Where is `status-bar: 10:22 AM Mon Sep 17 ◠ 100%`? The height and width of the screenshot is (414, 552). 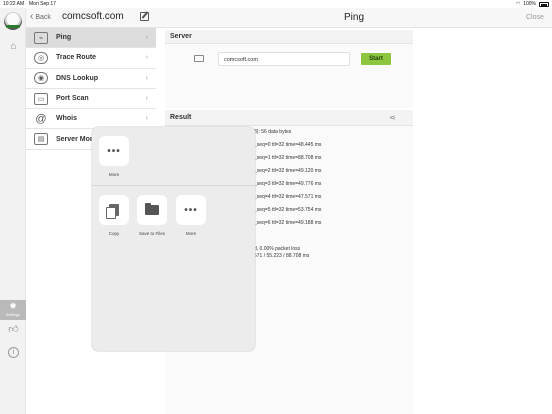
status-bar: 10:22 AM Mon Sep 17 ◠ 100% is located at coordinates (276, 4).